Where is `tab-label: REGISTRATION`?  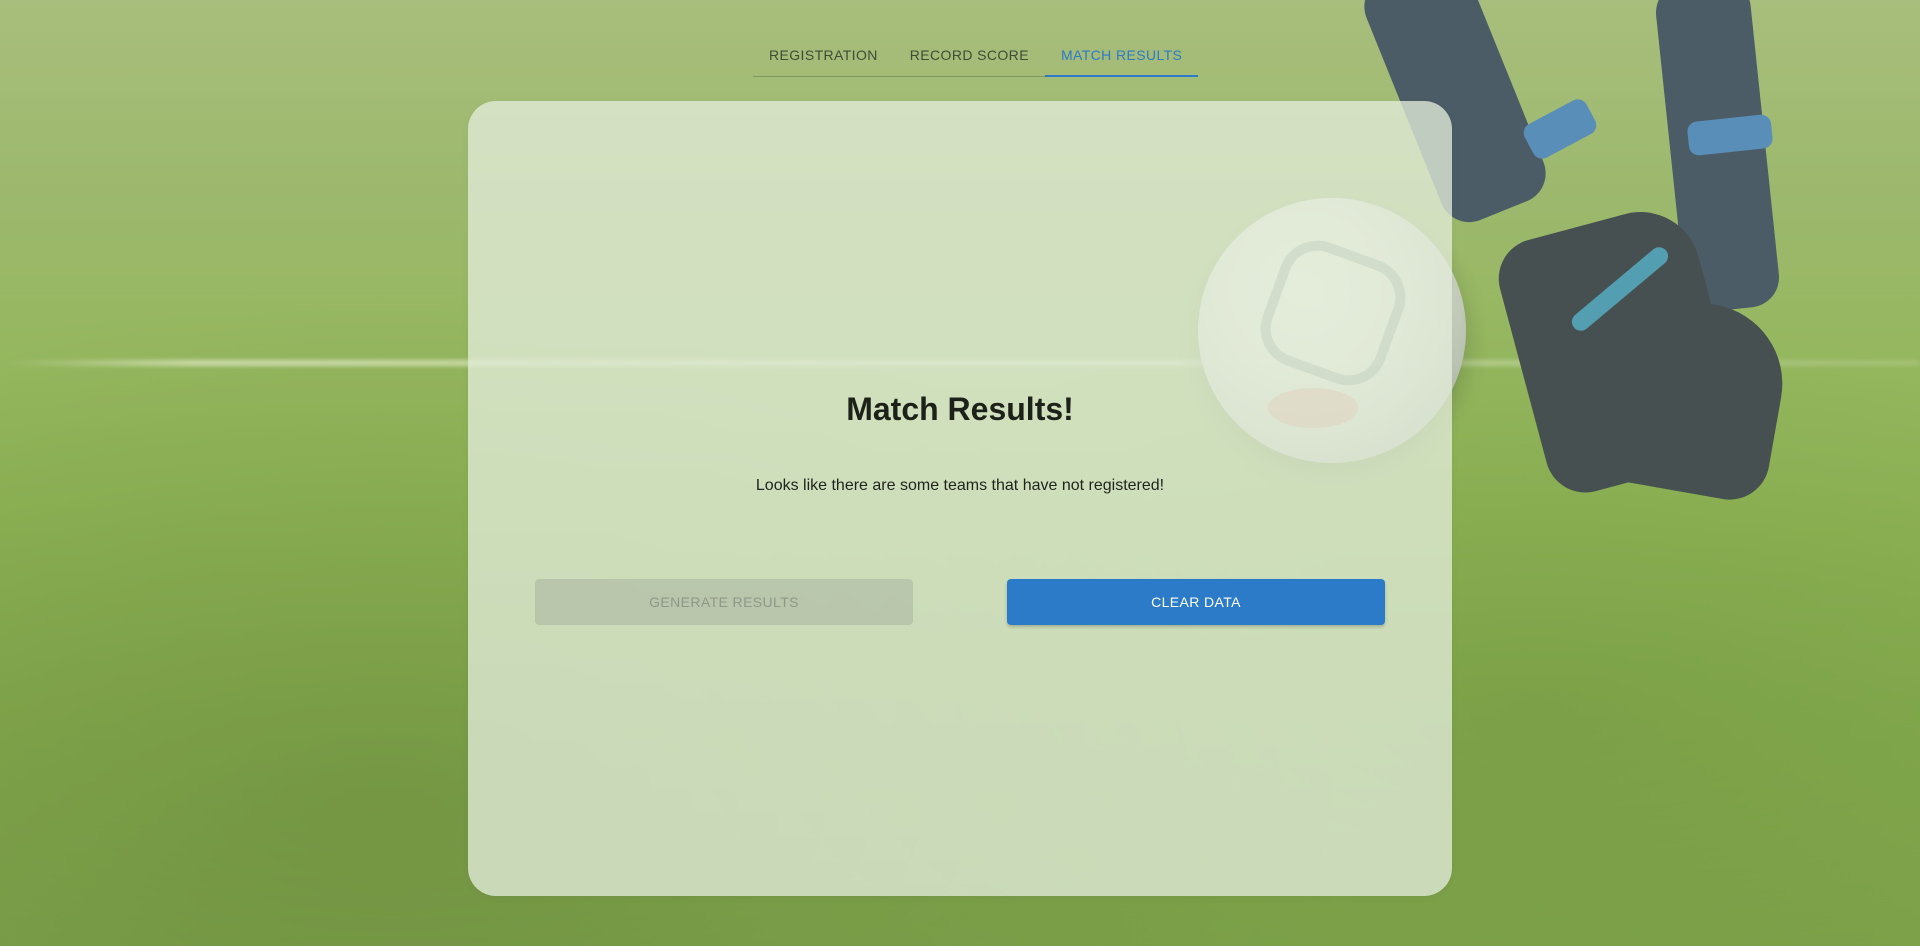 tab-label: REGISTRATION is located at coordinates (823, 54).